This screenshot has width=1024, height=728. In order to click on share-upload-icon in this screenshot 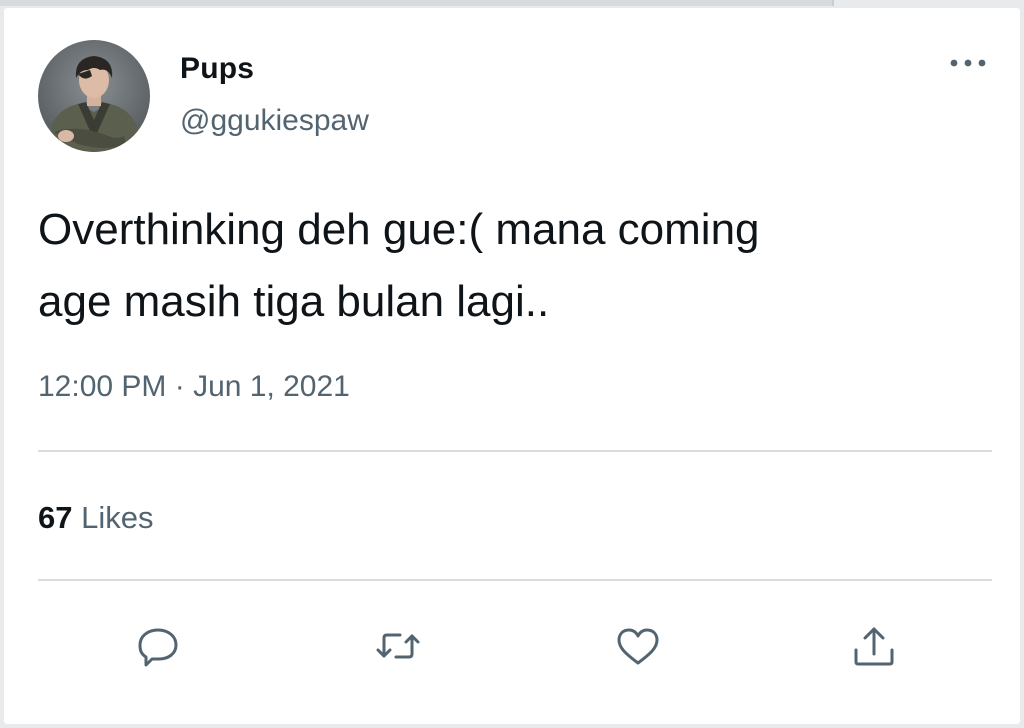, I will do `click(874, 646)`.